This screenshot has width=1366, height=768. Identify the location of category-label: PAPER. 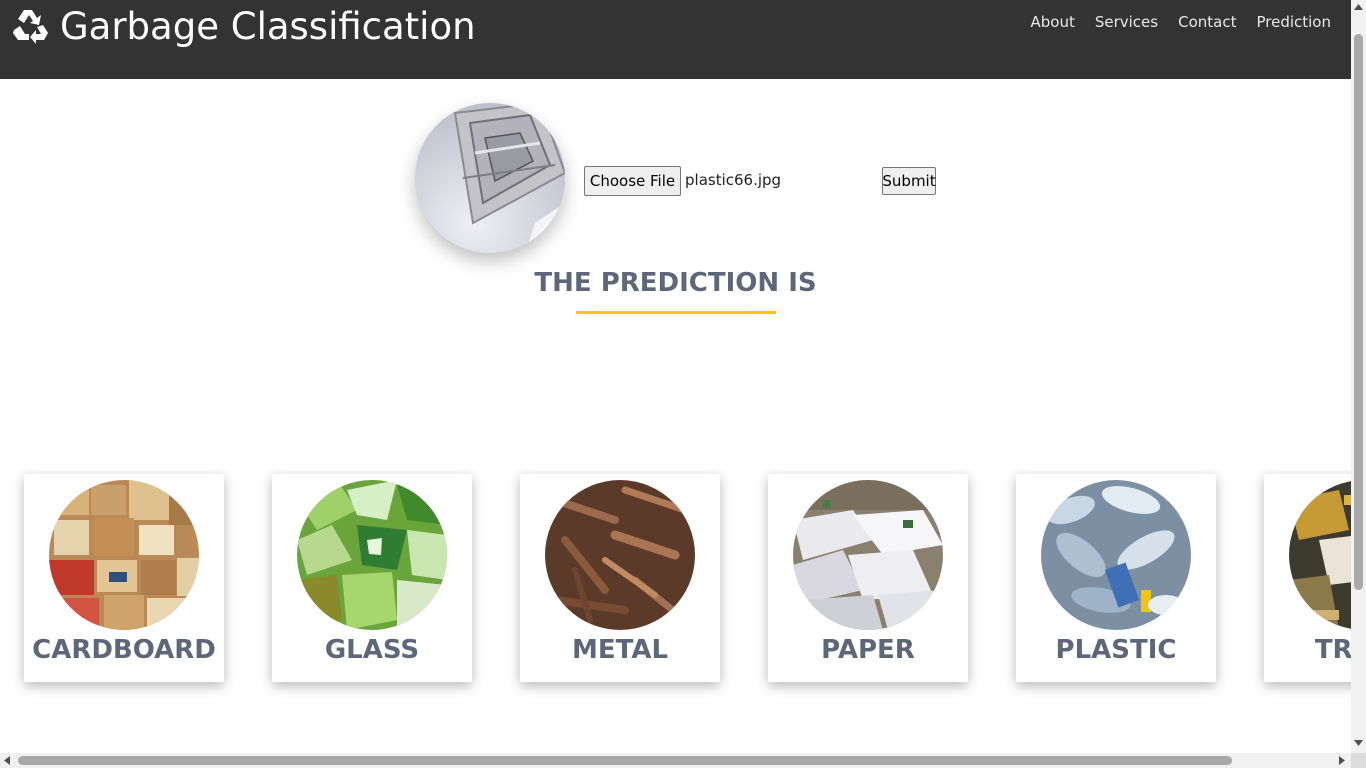
(868, 650).